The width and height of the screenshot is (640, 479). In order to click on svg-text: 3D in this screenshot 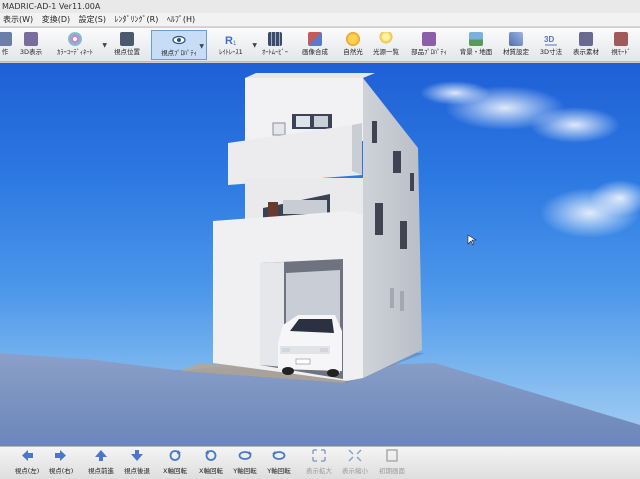, I will do `click(549, 39)`.